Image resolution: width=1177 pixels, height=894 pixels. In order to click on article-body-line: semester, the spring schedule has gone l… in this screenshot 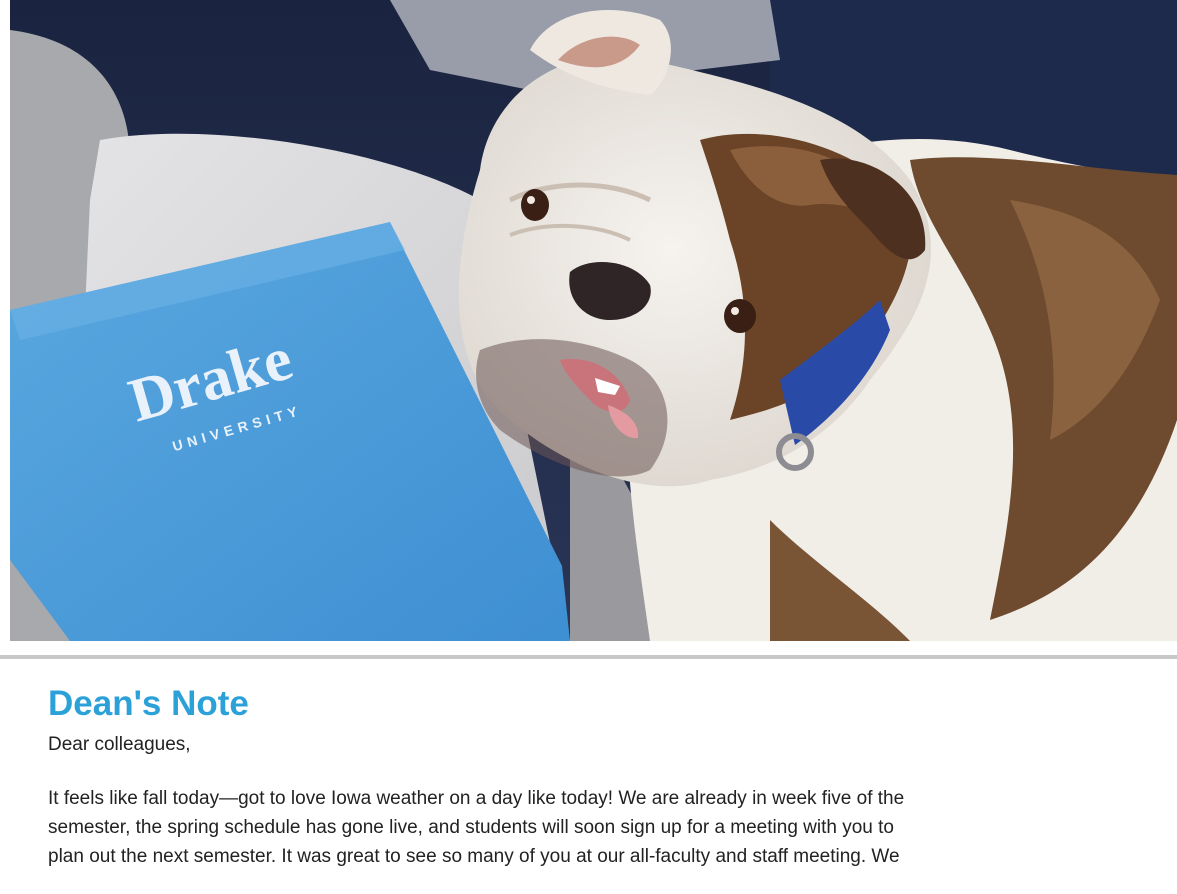, I will do `click(471, 827)`.